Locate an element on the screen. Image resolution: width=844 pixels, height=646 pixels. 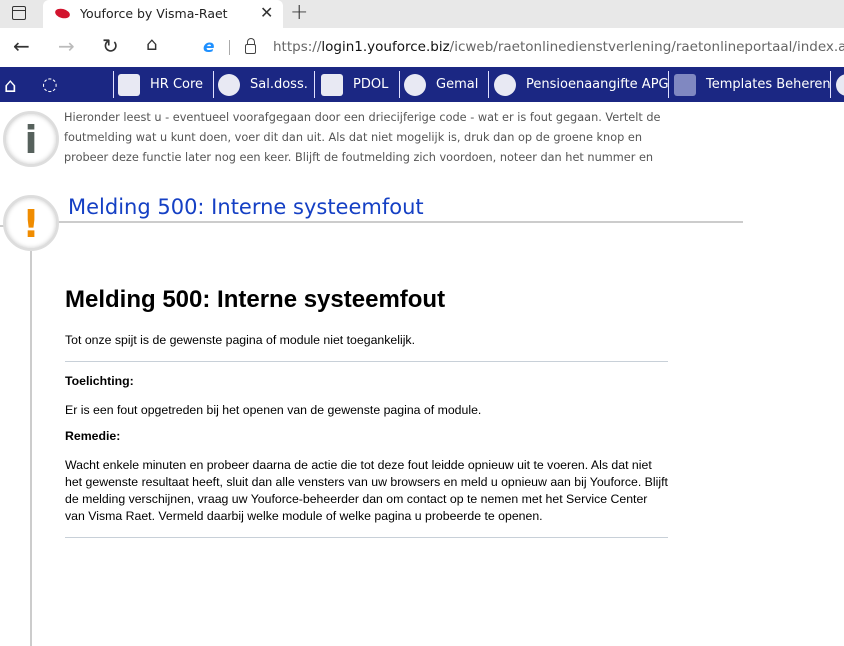
nav-label: Gemal is located at coordinates (457, 84).